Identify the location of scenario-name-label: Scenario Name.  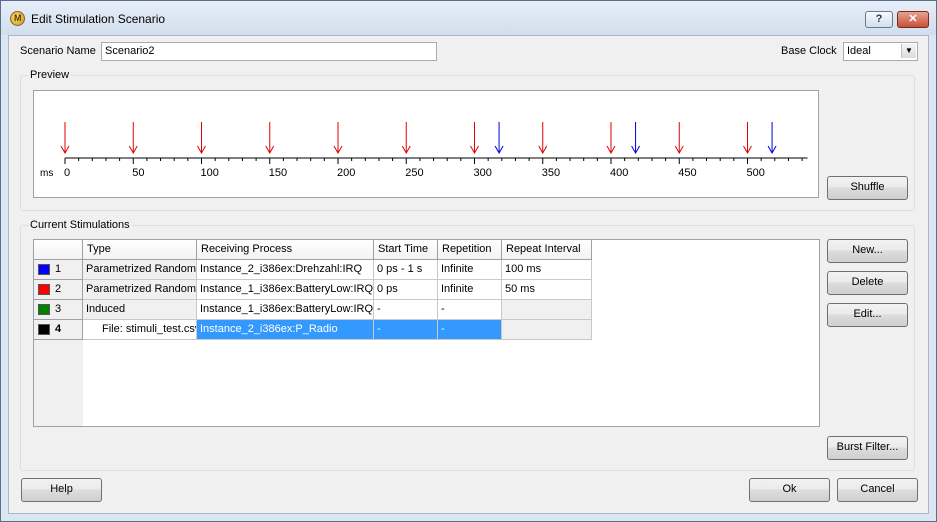
(58, 51).